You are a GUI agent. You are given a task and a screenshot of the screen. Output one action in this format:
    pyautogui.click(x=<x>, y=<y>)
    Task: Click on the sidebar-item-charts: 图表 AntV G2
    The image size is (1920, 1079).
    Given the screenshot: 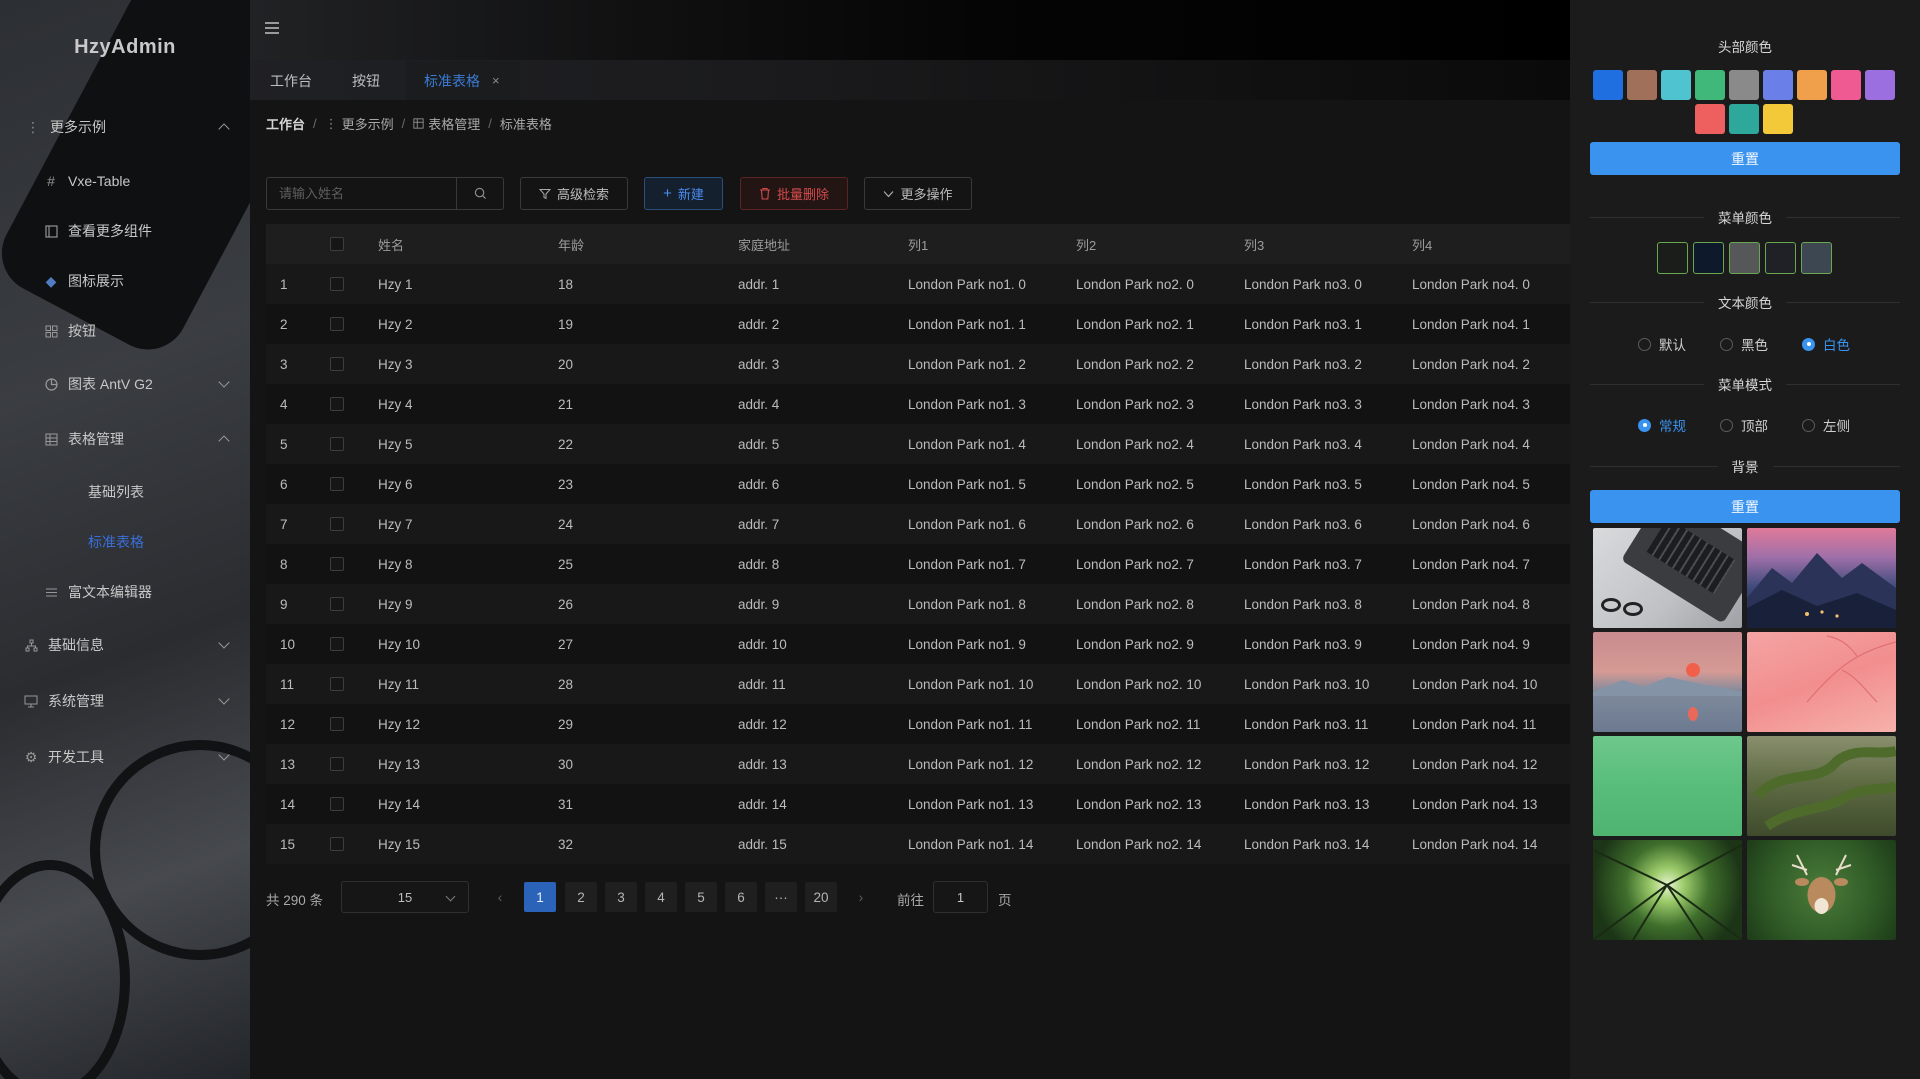 What is the action you would take?
    pyautogui.click(x=125, y=384)
    